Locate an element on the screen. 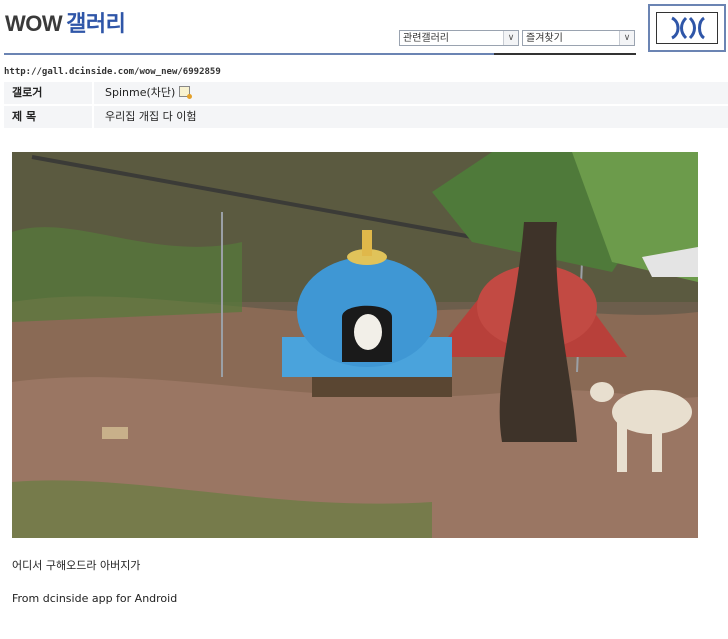 This screenshot has height=639, width=728. related-gallery-select: 관련갤러리 ∨ is located at coordinates (459, 38).